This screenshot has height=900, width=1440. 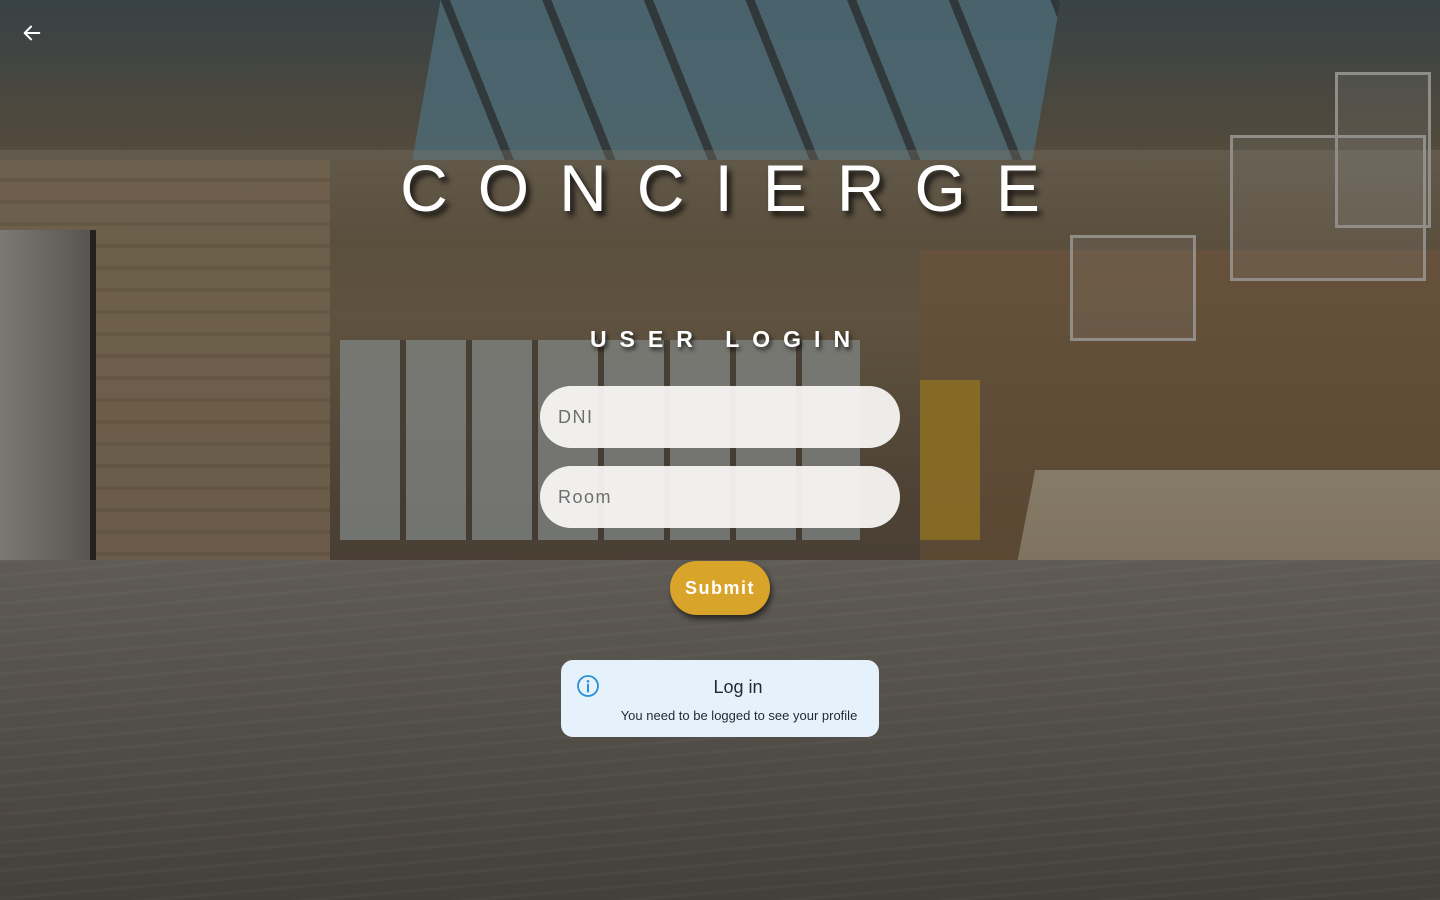 What do you see at coordinates (720, 497) in the screenshot?
I see `room-input` at bounding box center [720, 497].